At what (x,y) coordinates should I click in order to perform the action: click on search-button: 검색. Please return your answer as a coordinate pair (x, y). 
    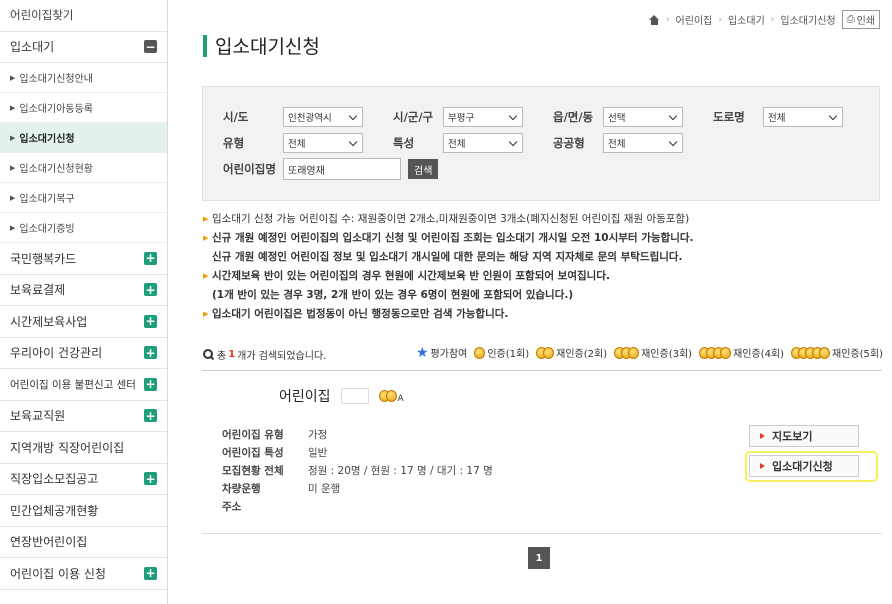
    Looking at the image, I should click on (423, 169).